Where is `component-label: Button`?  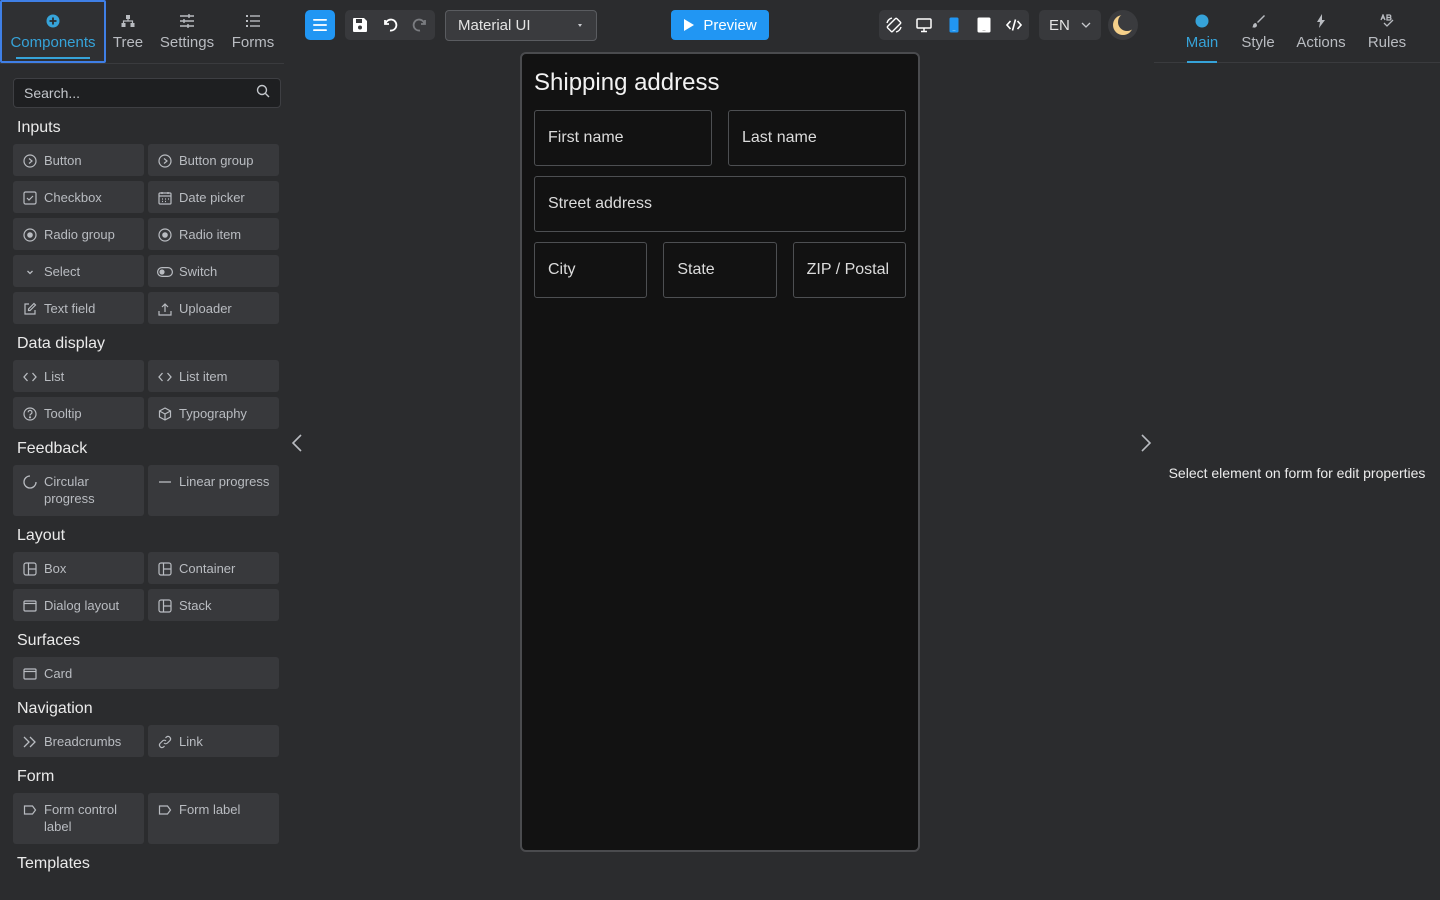 component-label: Button is located at coordinates (63, 160).